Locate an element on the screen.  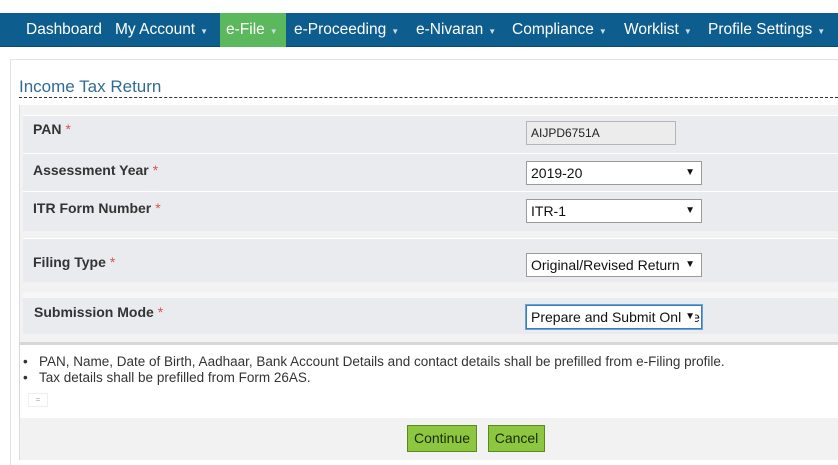
nav-profile-settings-label: Profile Settings is located at coordinates (760, 29).